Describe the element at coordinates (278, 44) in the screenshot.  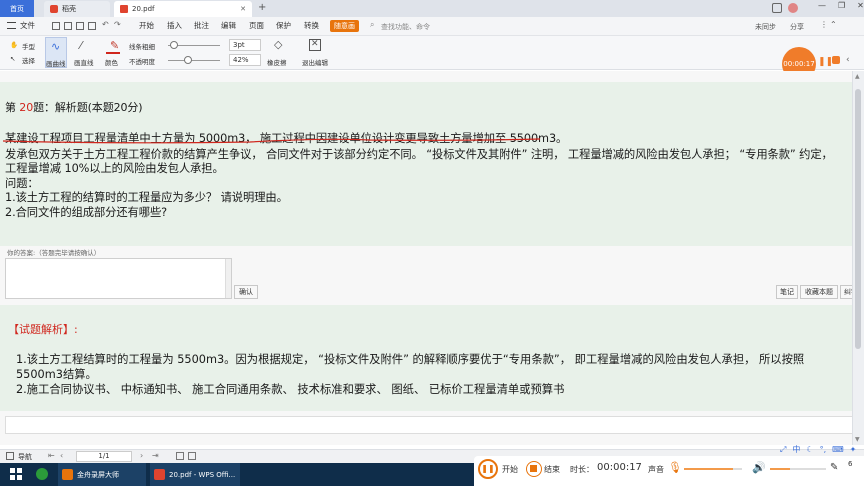
I see `eraser-icon: ◇` at that location.